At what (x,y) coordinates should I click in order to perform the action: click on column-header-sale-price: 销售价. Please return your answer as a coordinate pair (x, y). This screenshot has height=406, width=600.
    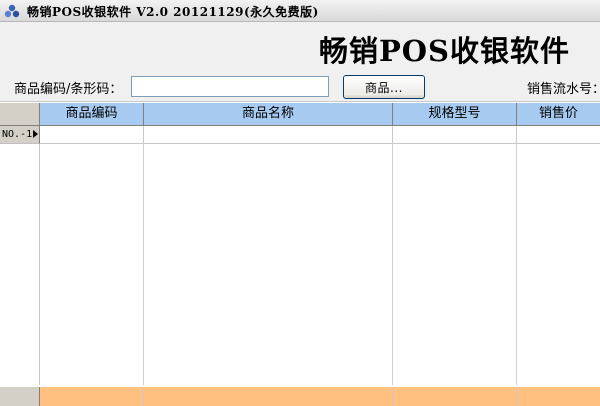
    Looking at the image, I should click on (558, 114).